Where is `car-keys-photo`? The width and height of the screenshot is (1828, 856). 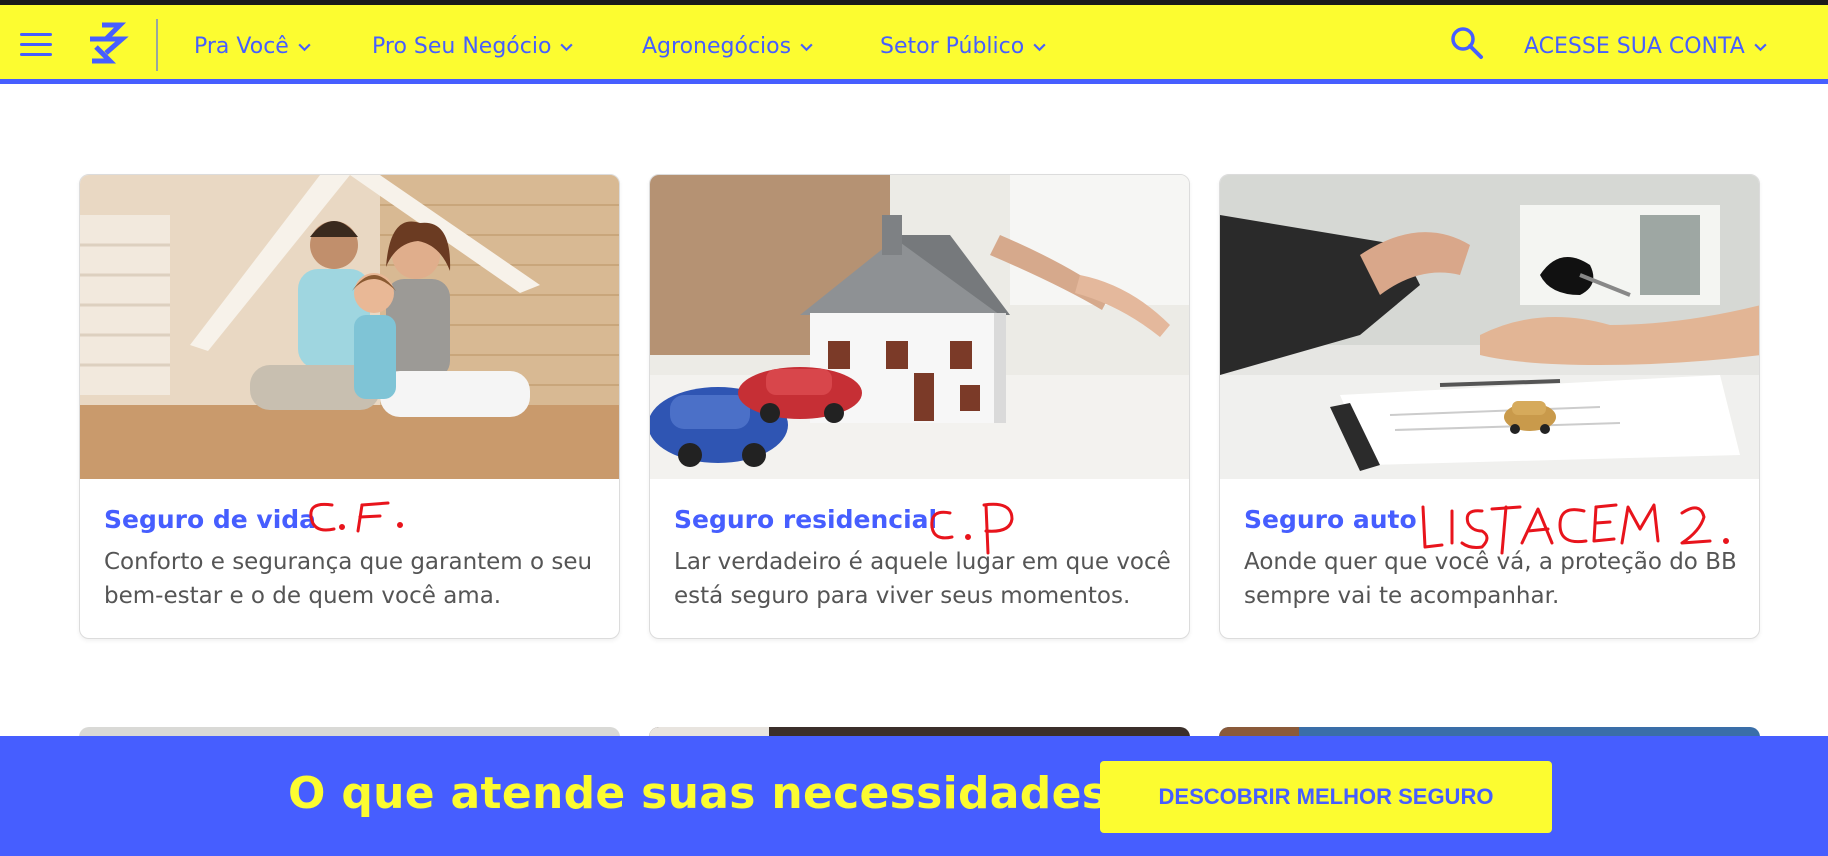 car-keys-photo is located at coordinates (1489, 327).